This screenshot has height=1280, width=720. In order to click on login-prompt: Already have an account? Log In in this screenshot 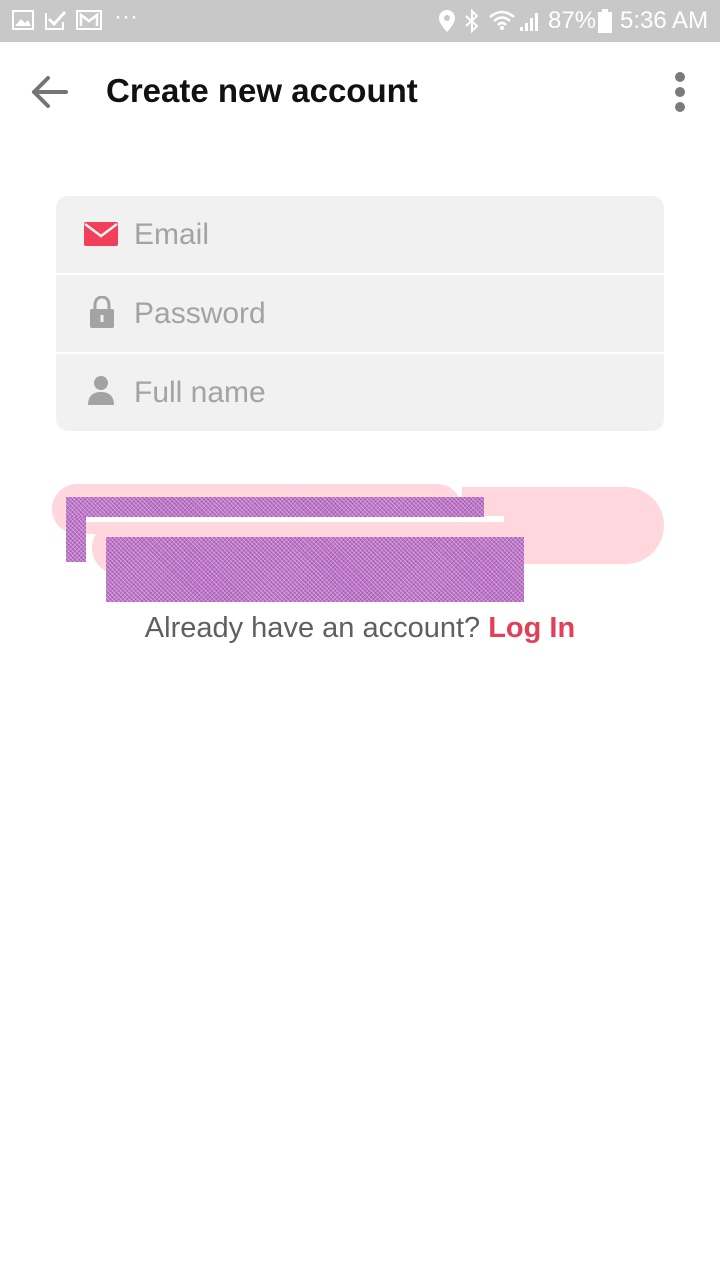, I will do `click(360, 628)`.